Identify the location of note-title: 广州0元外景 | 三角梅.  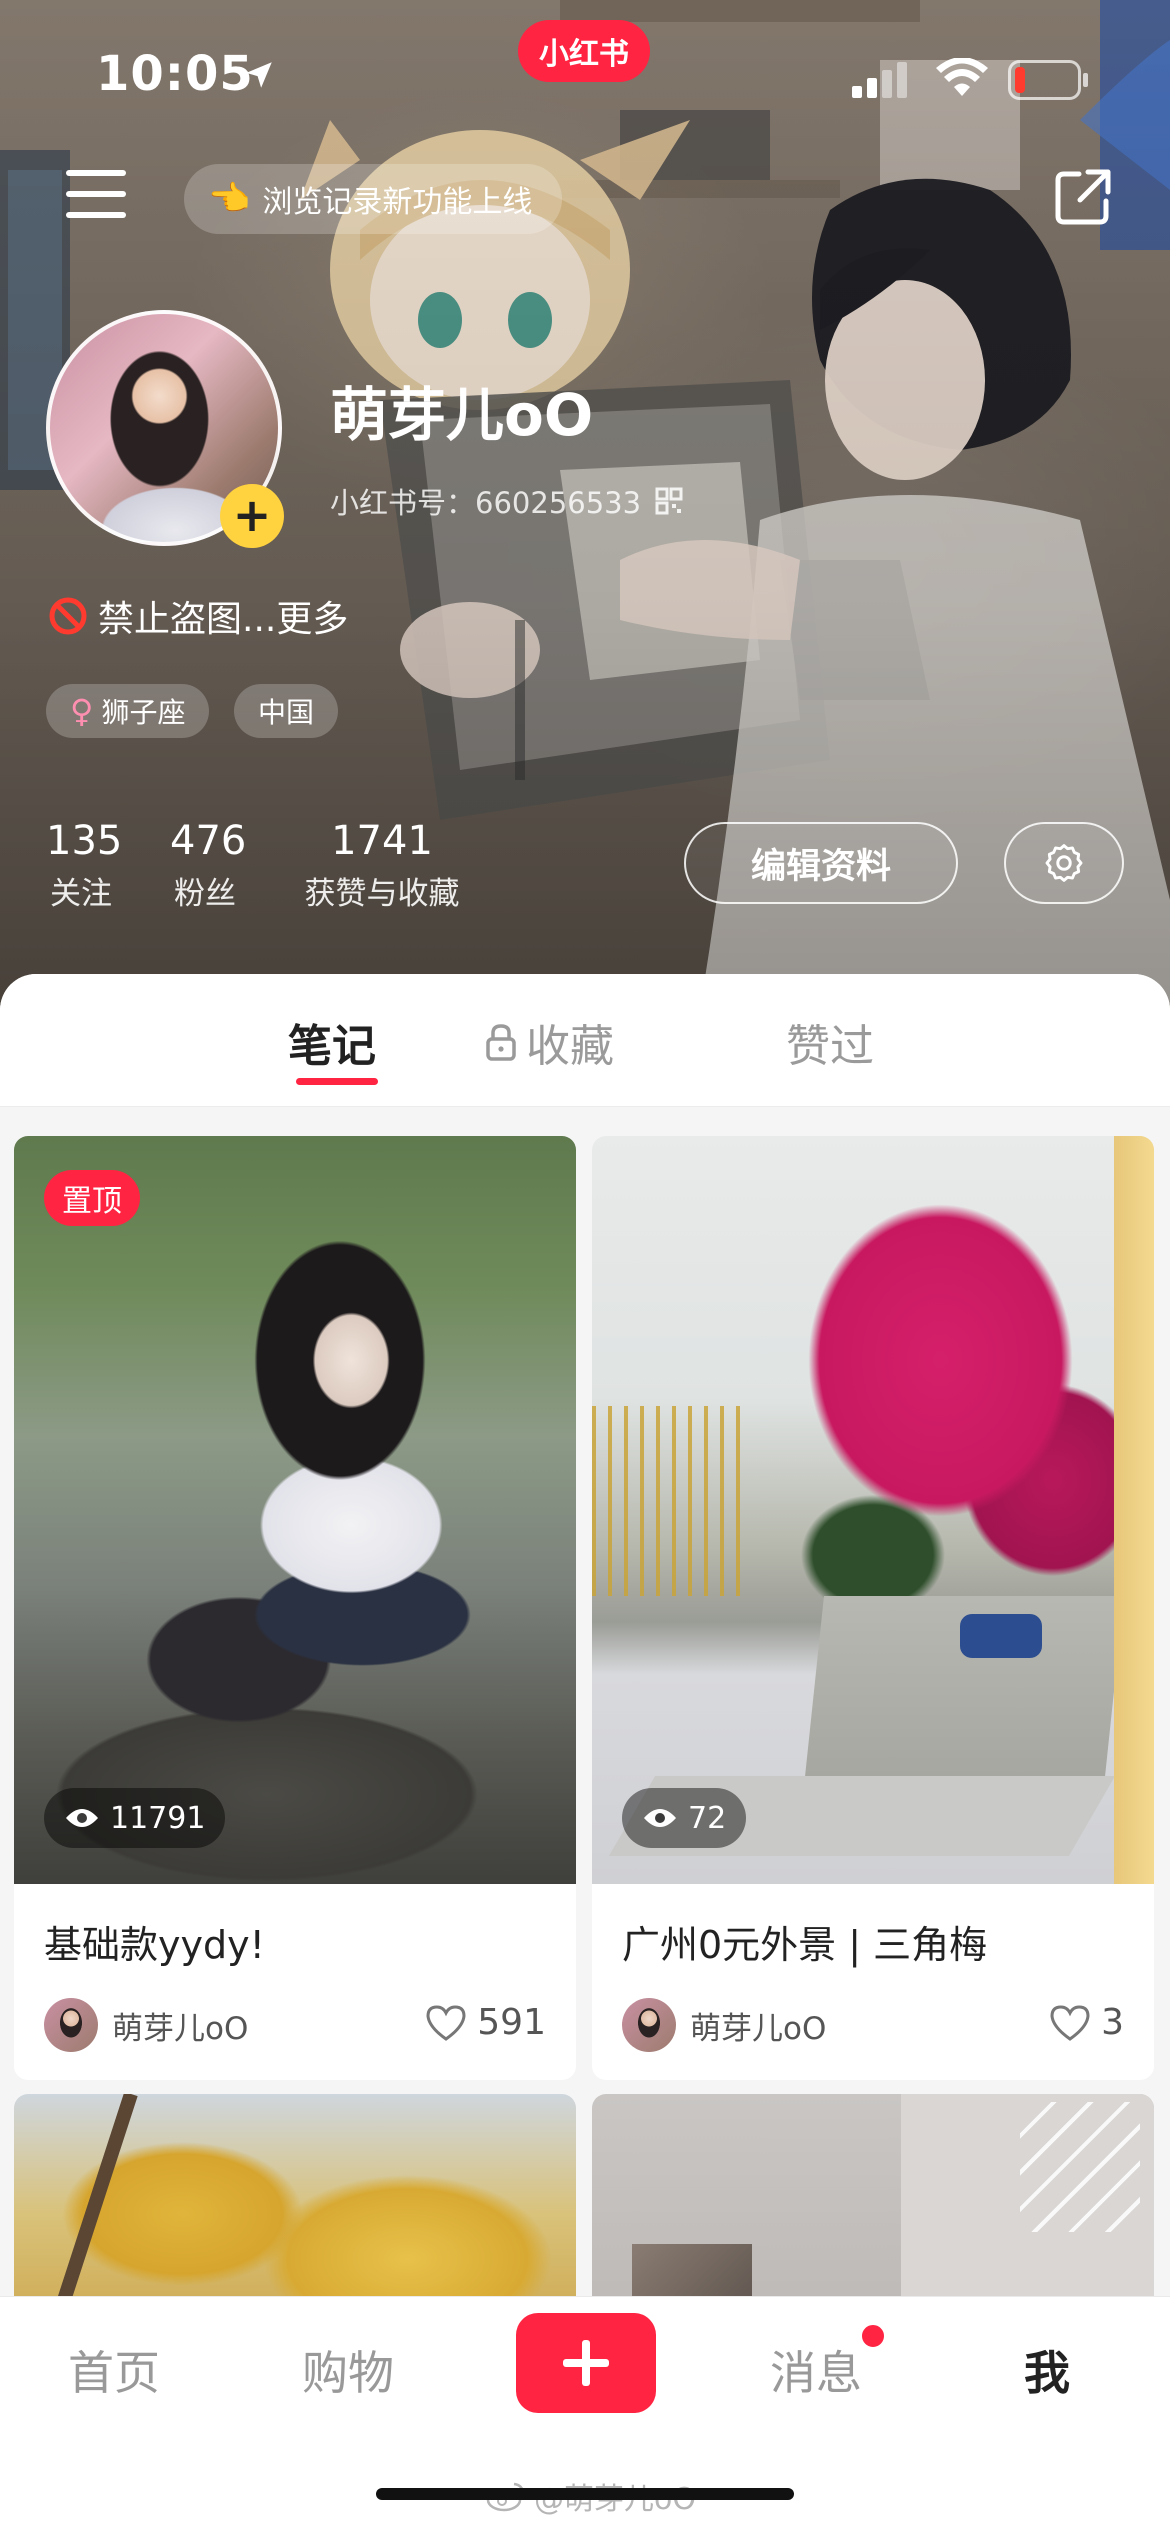
(805, 1945).